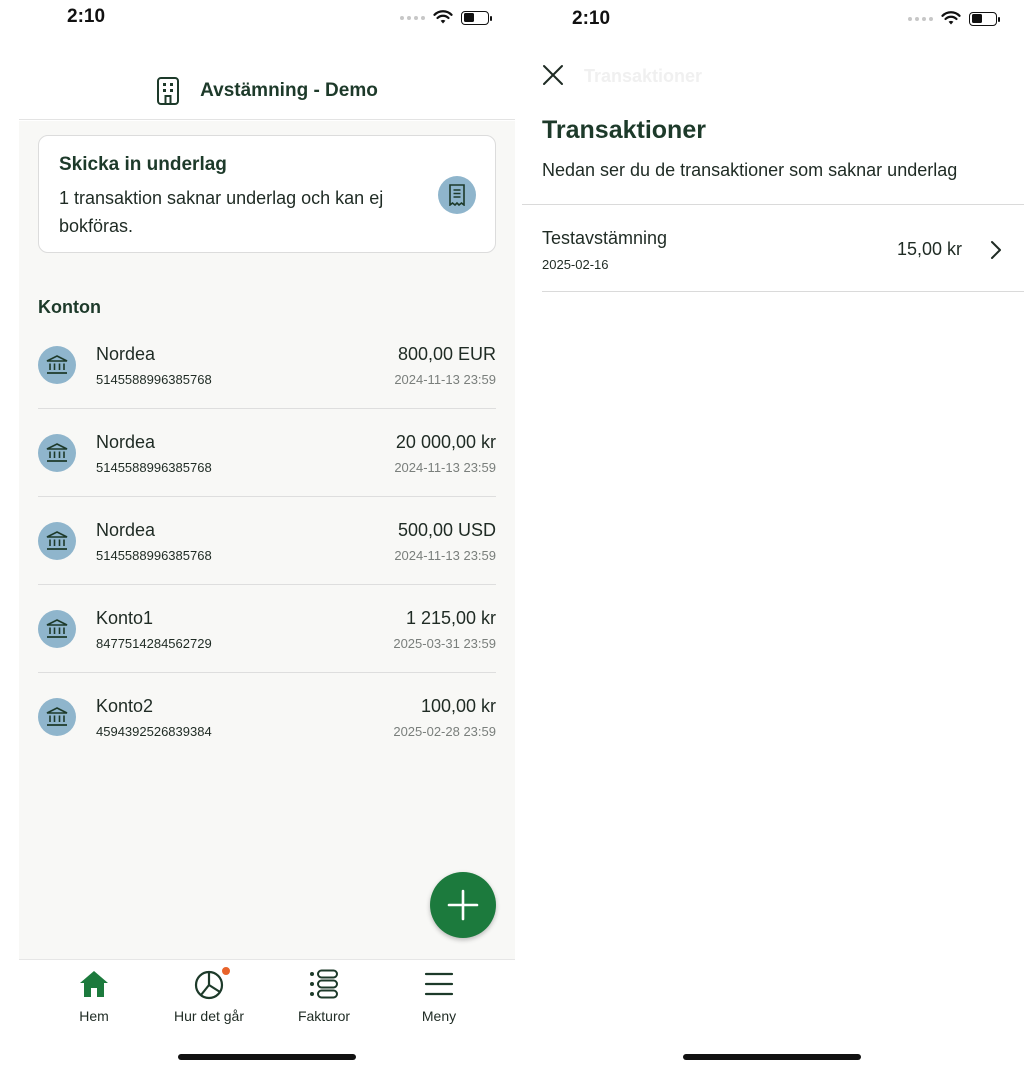 Image resolution: width=1024 pixels, height=1080 pixels. I want to click on pie-chart-icon, so click(209, 985).